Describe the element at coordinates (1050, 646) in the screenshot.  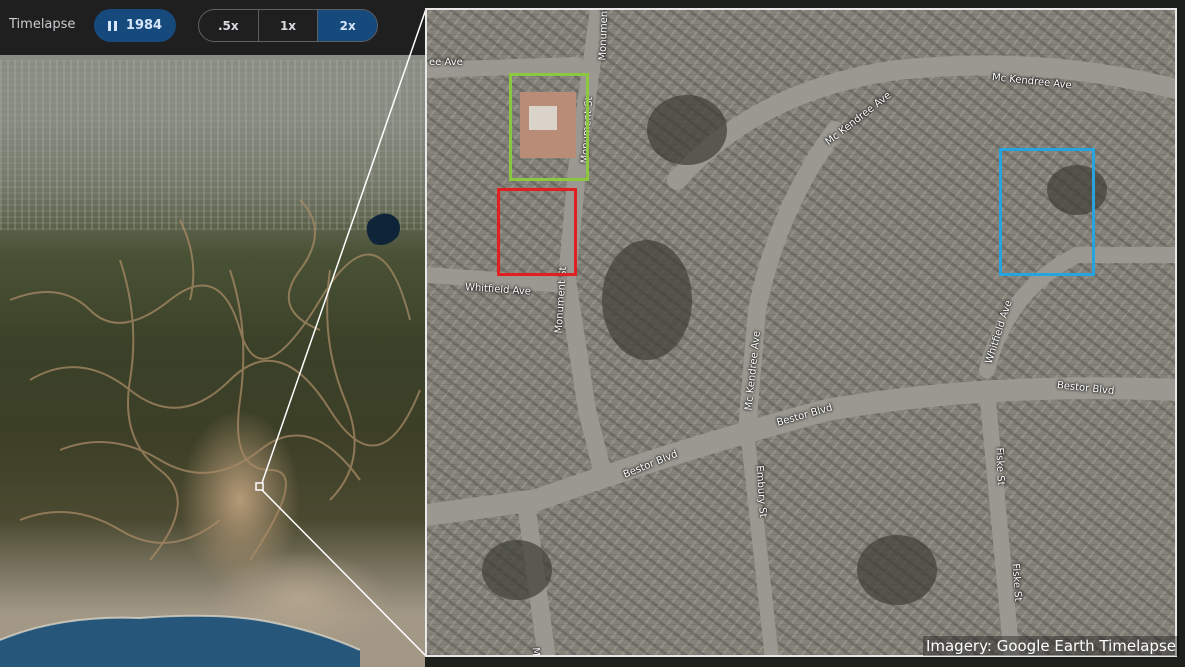
I see `imagery-credit: Imagery: Google Earth Timelapse` at that location.